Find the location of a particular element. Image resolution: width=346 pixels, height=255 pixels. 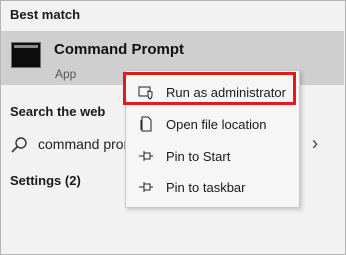

best-match-heading: Best match is located at coordinates (45, 14).